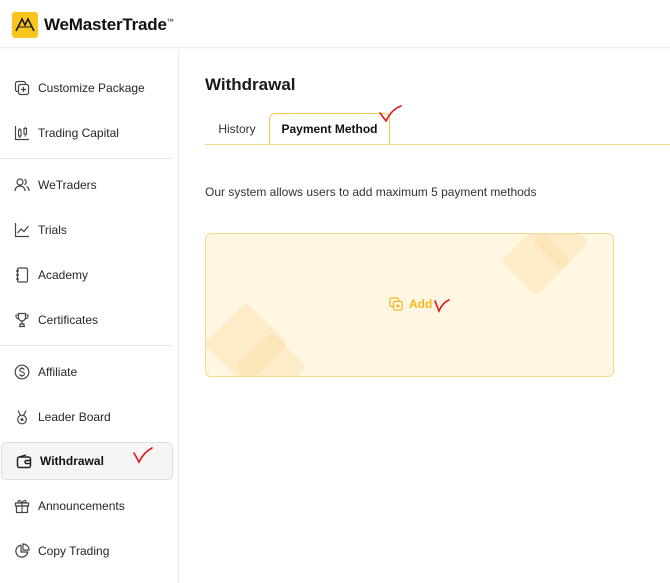 The width and height of the screenshot is (670, 583). What do you see at coordinates (78, 133) in the screenshot?
I see `sidebar-item-label: Trading Capital` at bounding box center [78, 133].